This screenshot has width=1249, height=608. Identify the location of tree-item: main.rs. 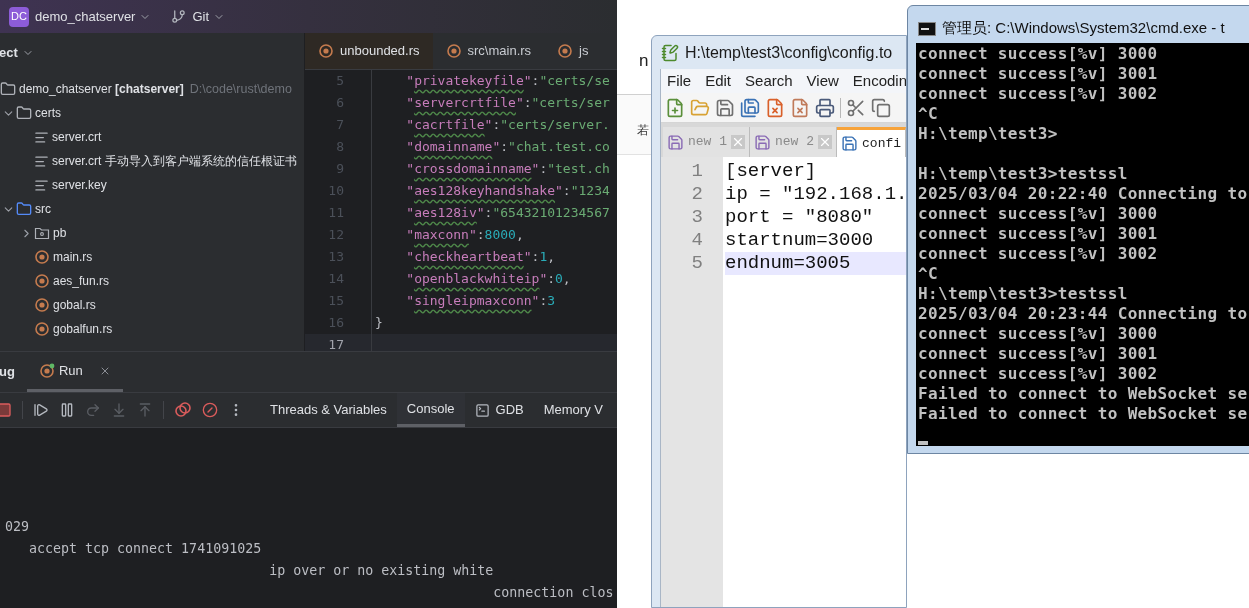
(73, 257).